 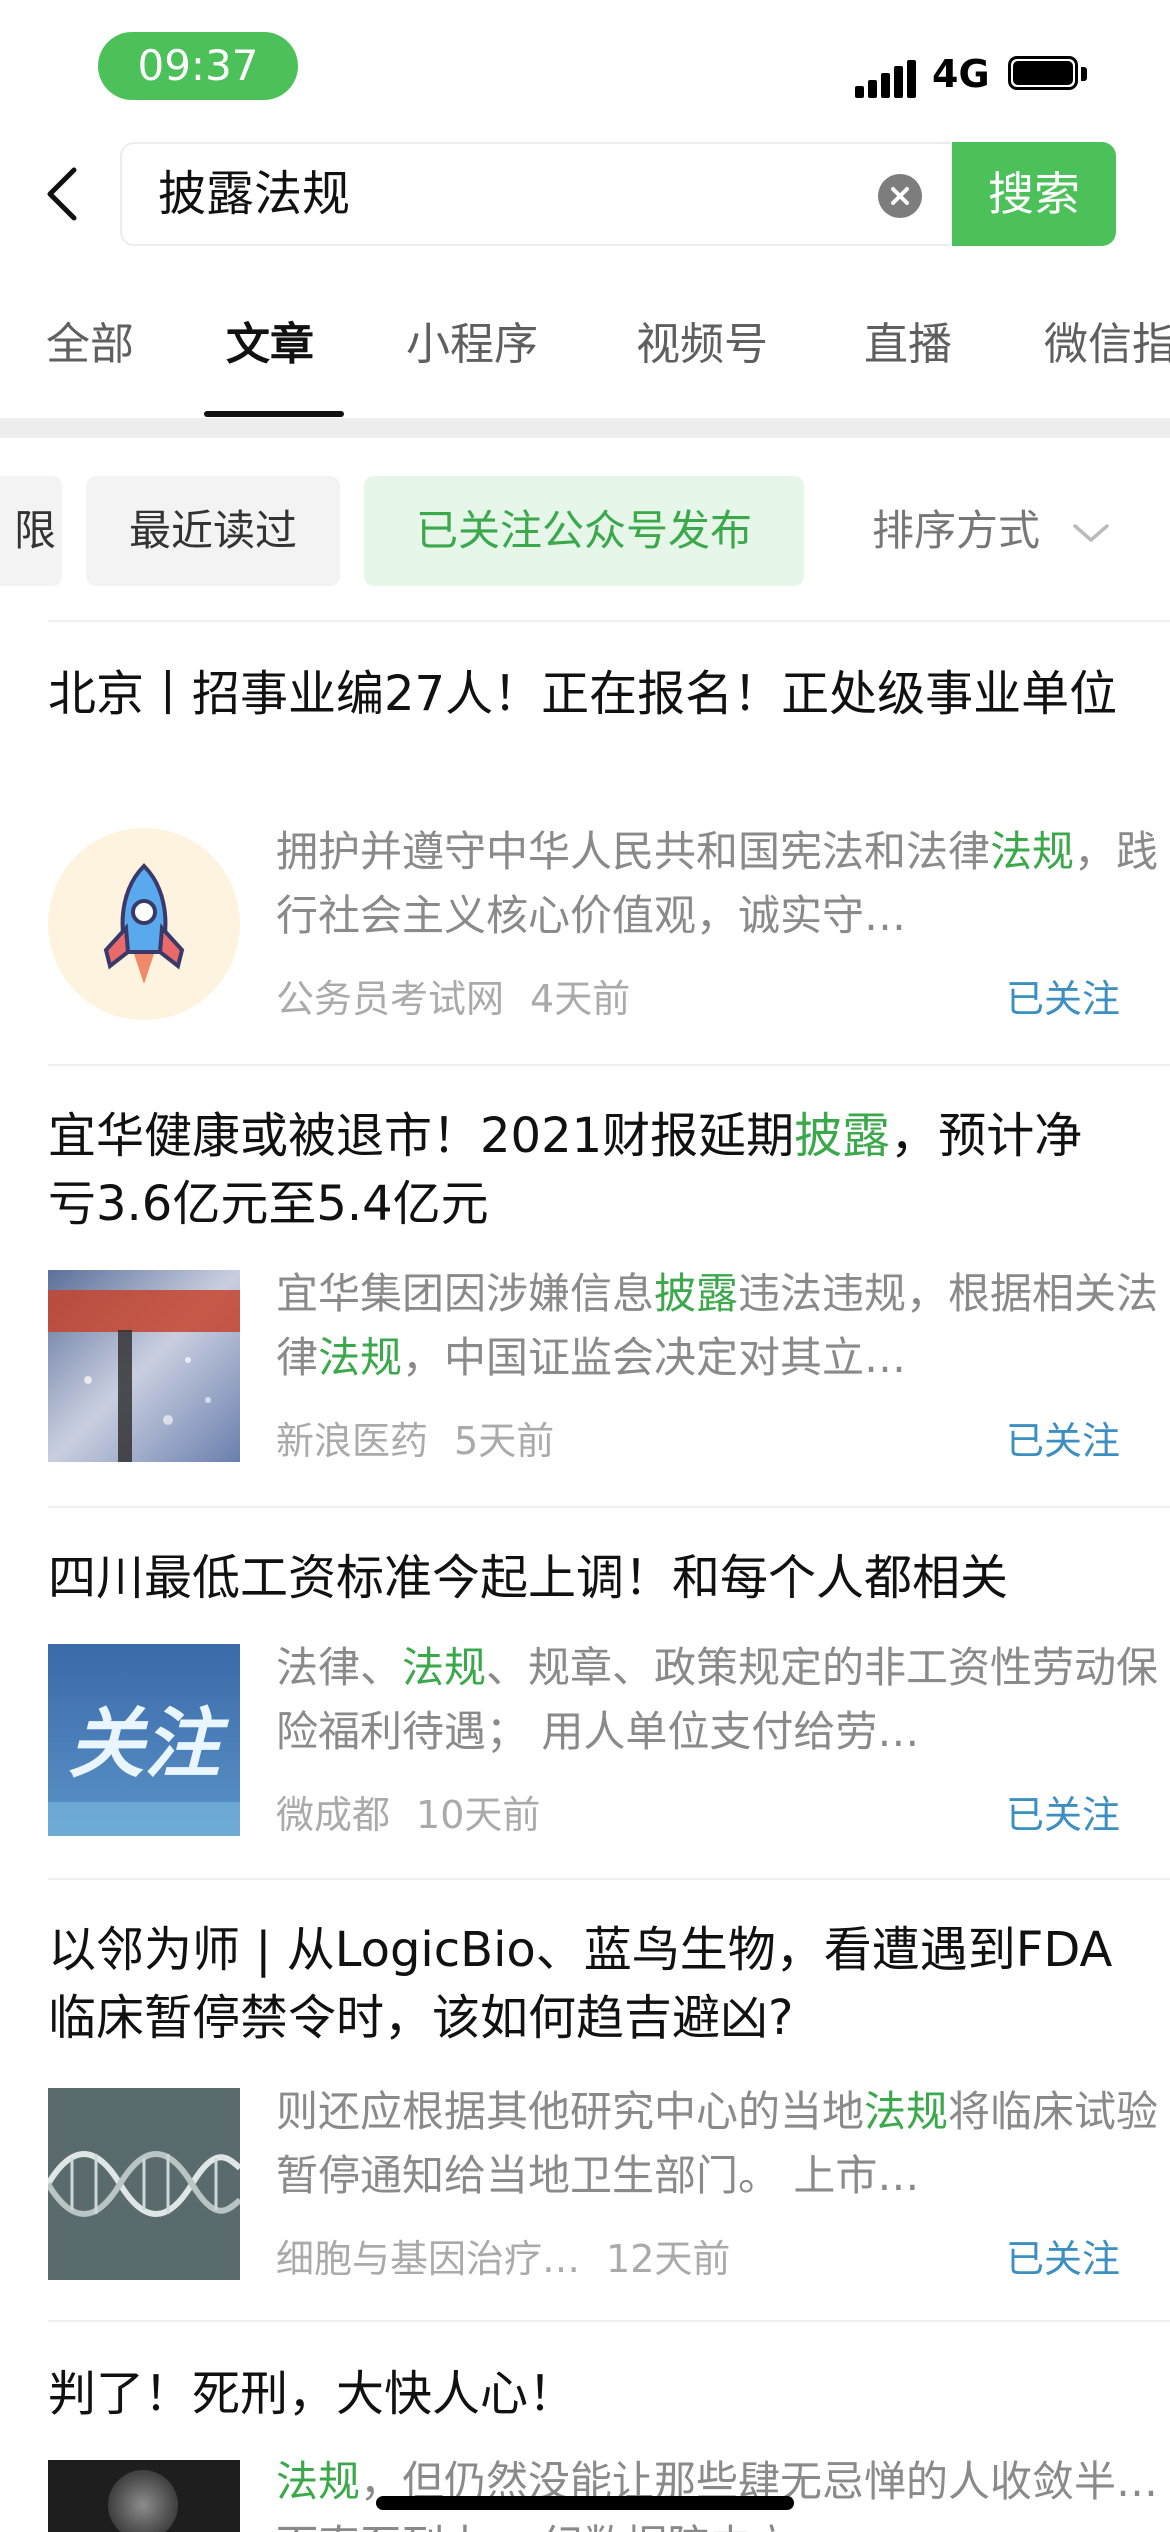 I want to click on rain-window-photo, so click(x=144, y=1366).